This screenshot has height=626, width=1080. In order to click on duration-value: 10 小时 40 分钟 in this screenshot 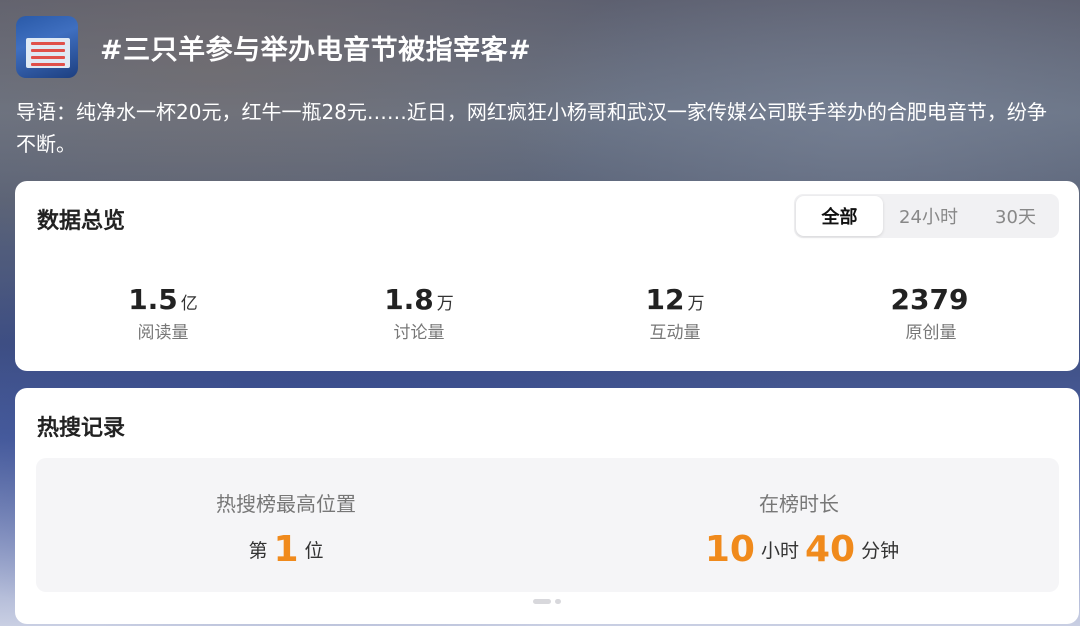, I will do `click(799, 549)`.